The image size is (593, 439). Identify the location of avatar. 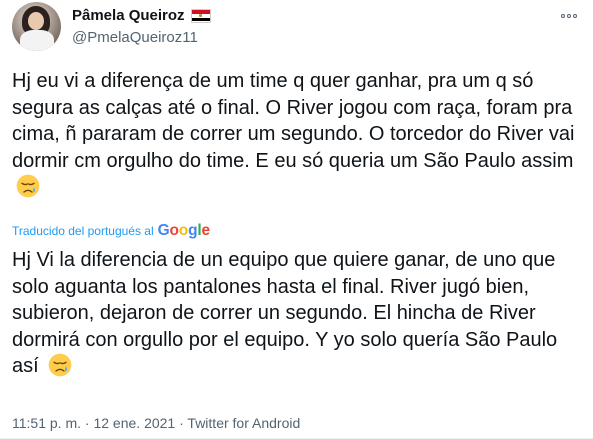
(36, 26).